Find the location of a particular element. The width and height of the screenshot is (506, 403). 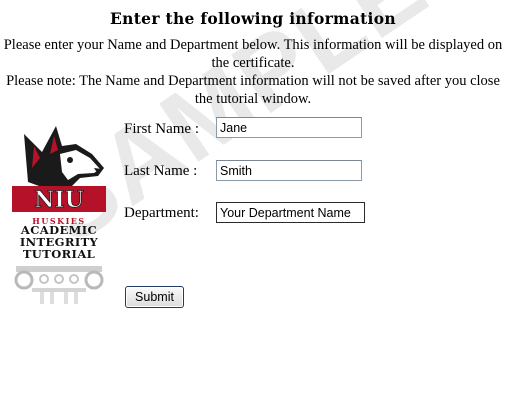

last-name-input is located at coordinates (289, 170).